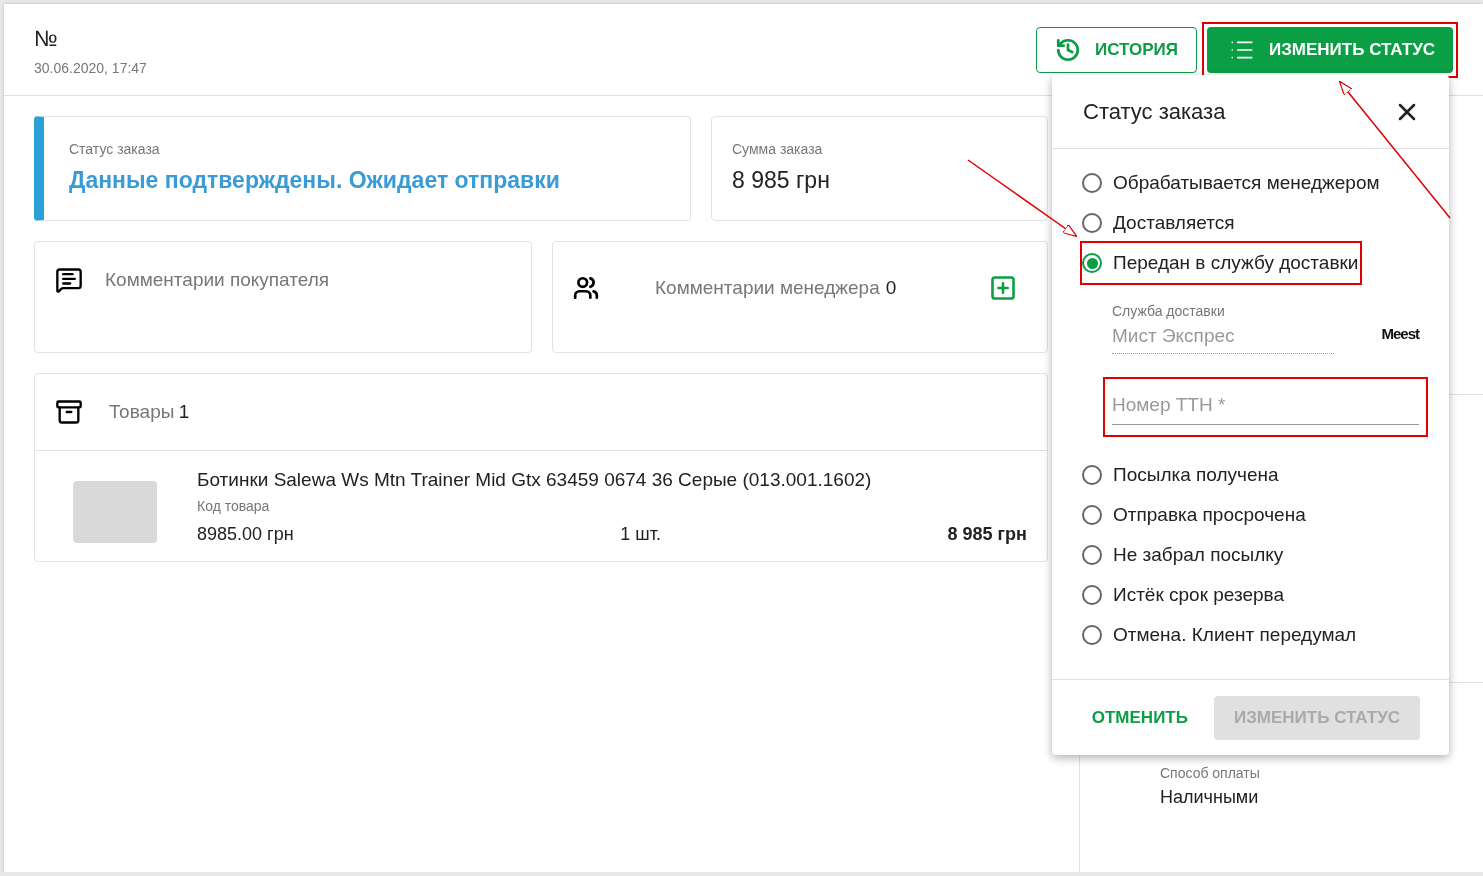  Describe the element at coordinates (1329, 50) in the screenshot. I see `change-status-button: ИЗМЕНИТЬ СТАТУС` at that location.